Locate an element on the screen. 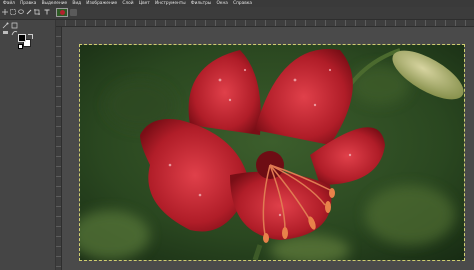 The width and height of the screenshot is (474, 270). rect-select-icon is located at coordinates (13, 12).